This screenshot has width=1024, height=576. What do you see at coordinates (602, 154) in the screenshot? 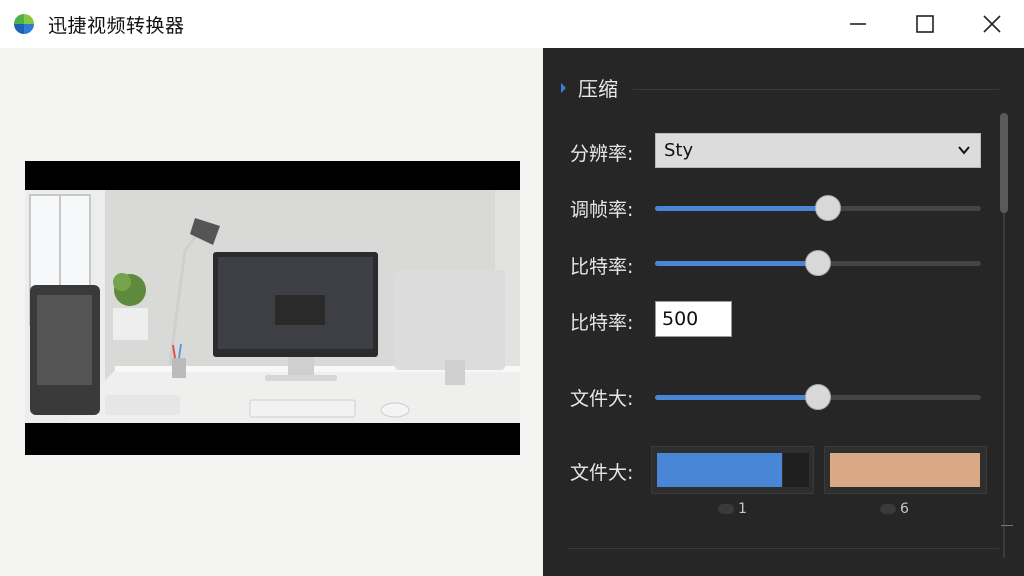
I see `resolution-label: 分辨率:` at bounding box center [602, 154].